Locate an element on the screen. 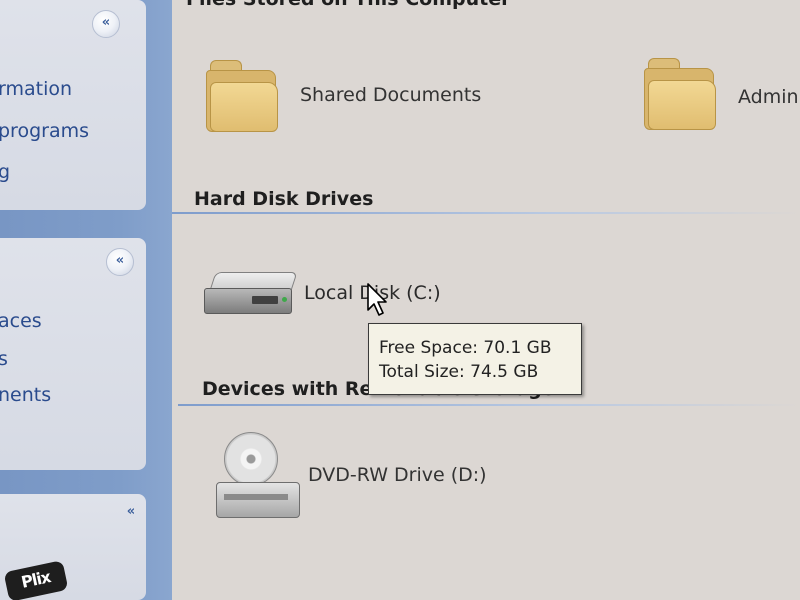 Image resolution: width=800 pixels, height=600 pixels. task-link-network-places: aces is located at coordinates (21, 321).